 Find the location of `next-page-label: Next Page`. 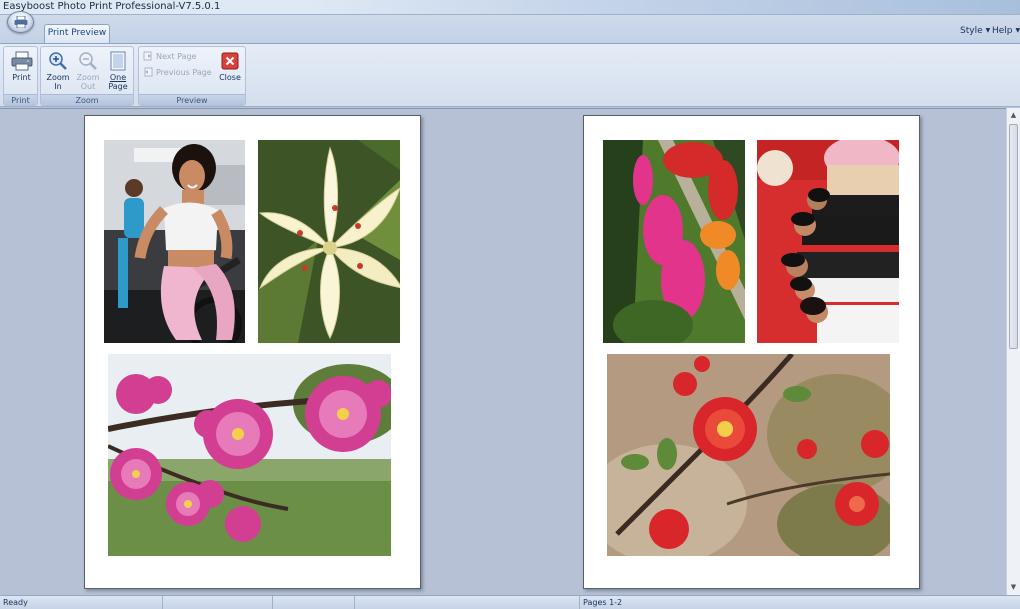

next-page-label: Next Page is located at coordinates (176, 56).